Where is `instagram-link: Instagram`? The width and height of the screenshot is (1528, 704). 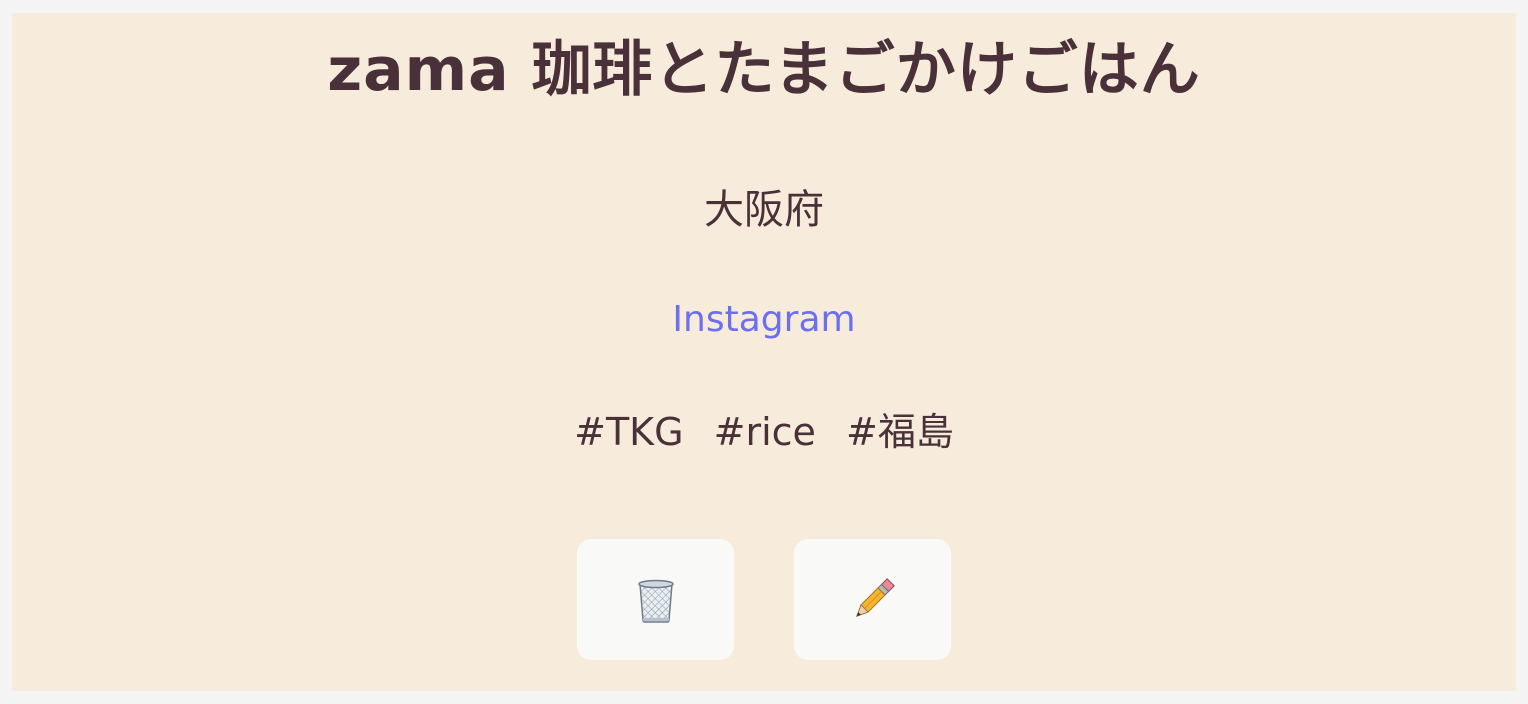
instagram-link: Instagram is located at coordinates (763, 319).